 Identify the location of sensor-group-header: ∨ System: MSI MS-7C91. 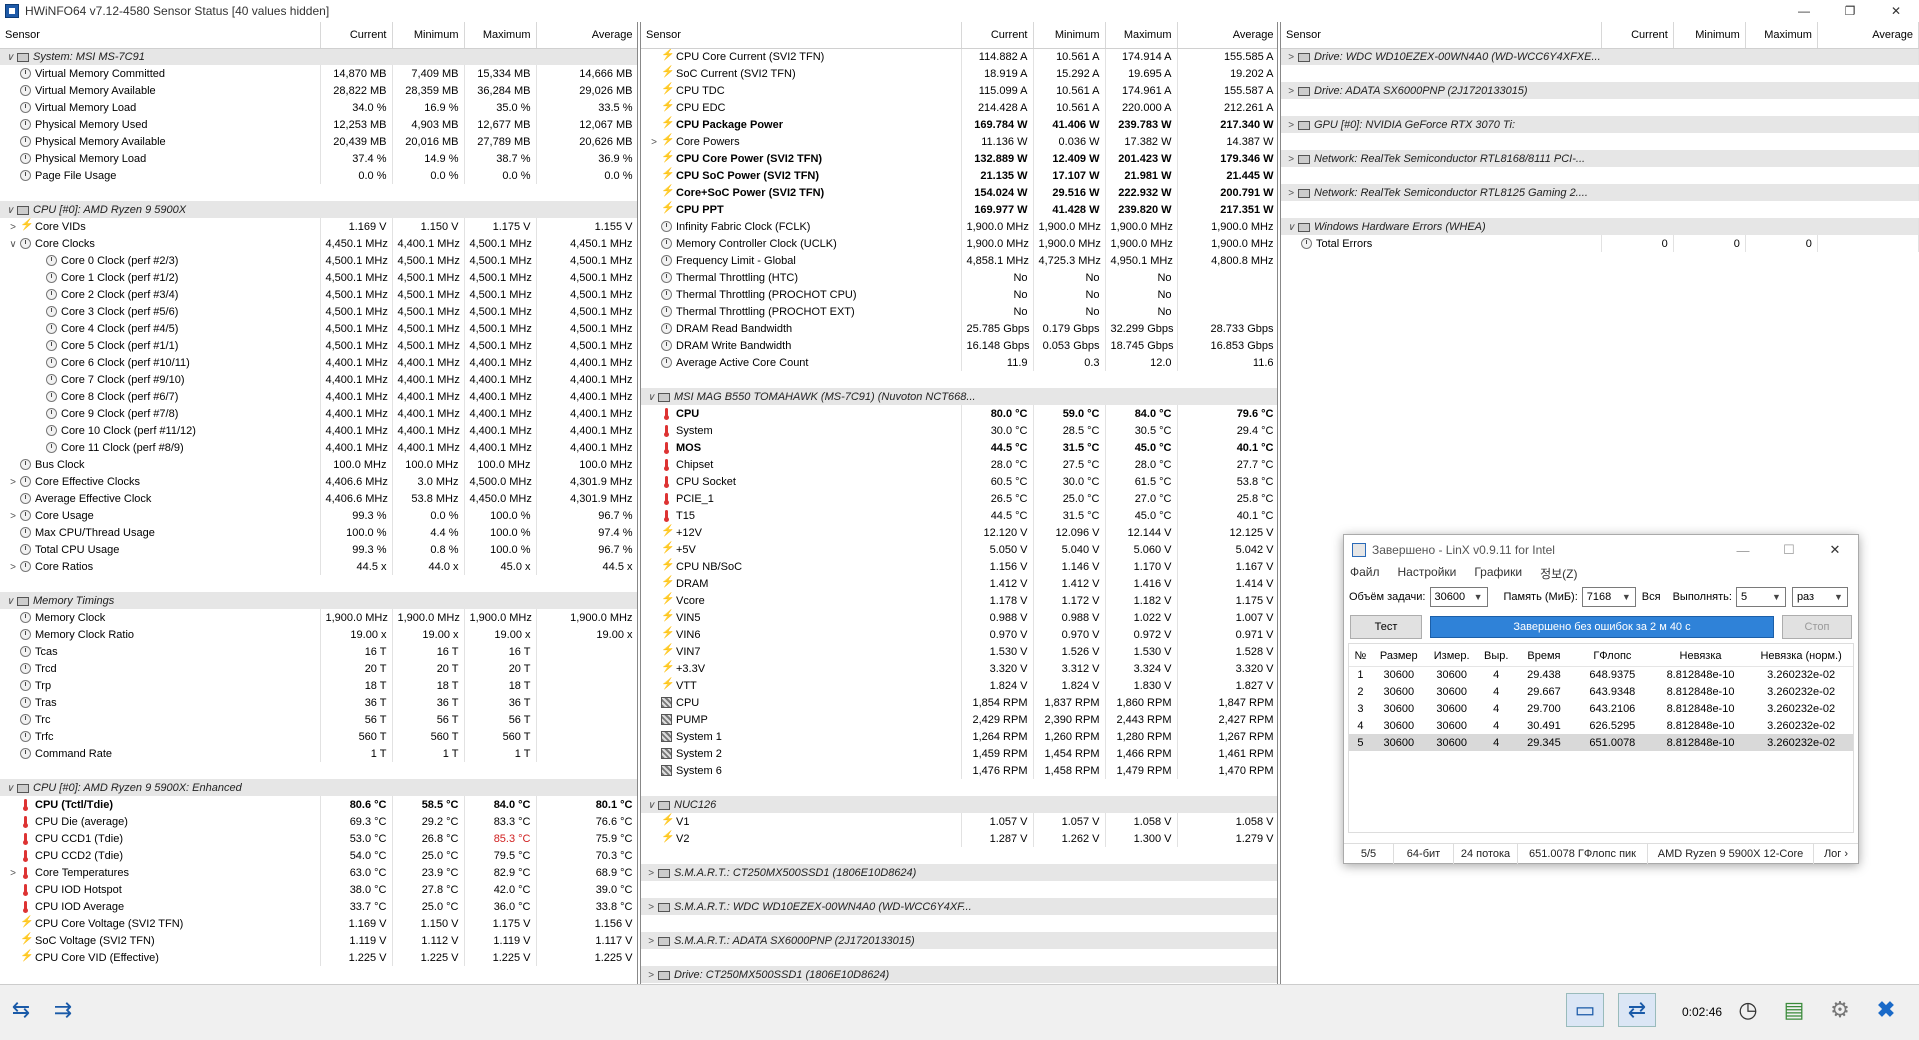
(318, 56).